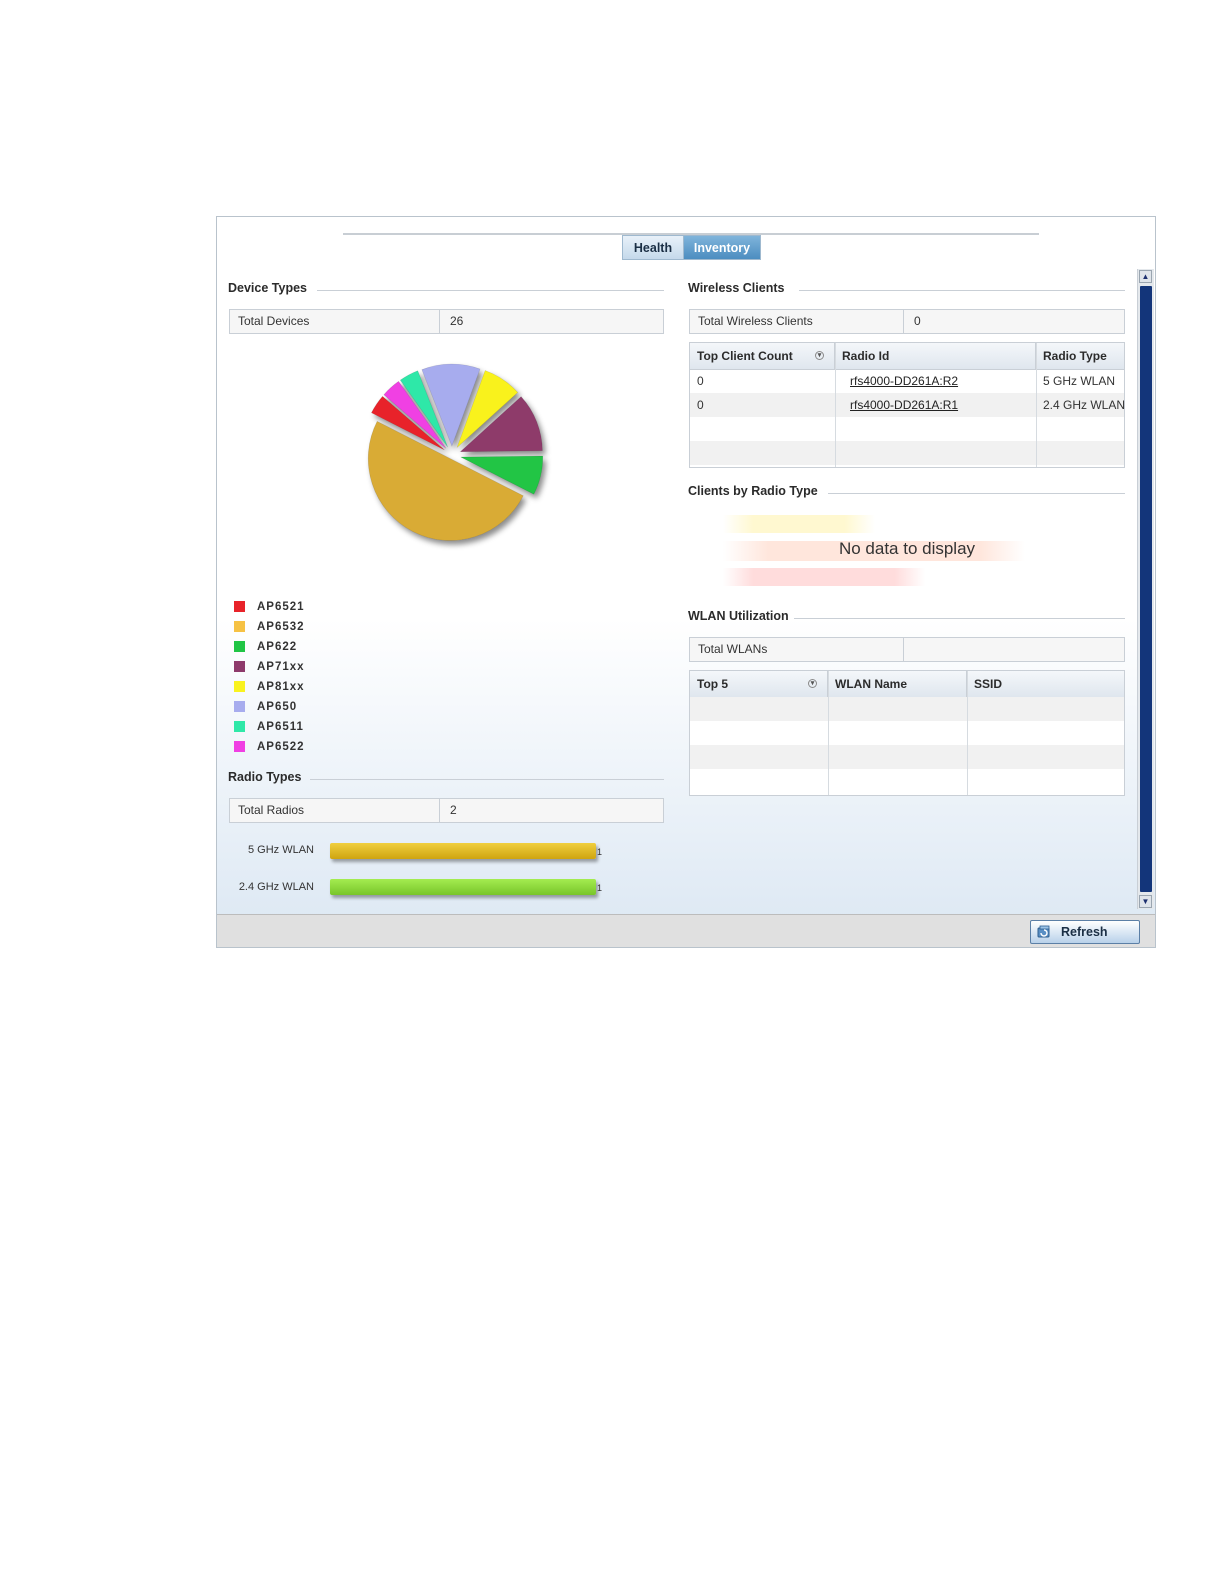 This screenshot has width=1225, height=1585. I want to click on total-wireless-clients-value: 0, so click(917, 321).